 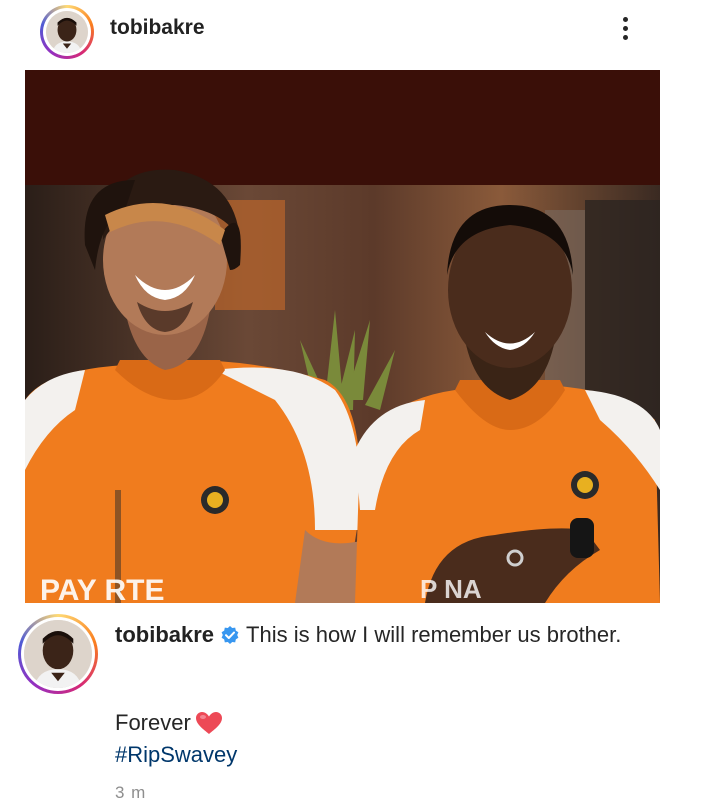 I want to click on post-header: tobibakre, so click(x=360, y=32).